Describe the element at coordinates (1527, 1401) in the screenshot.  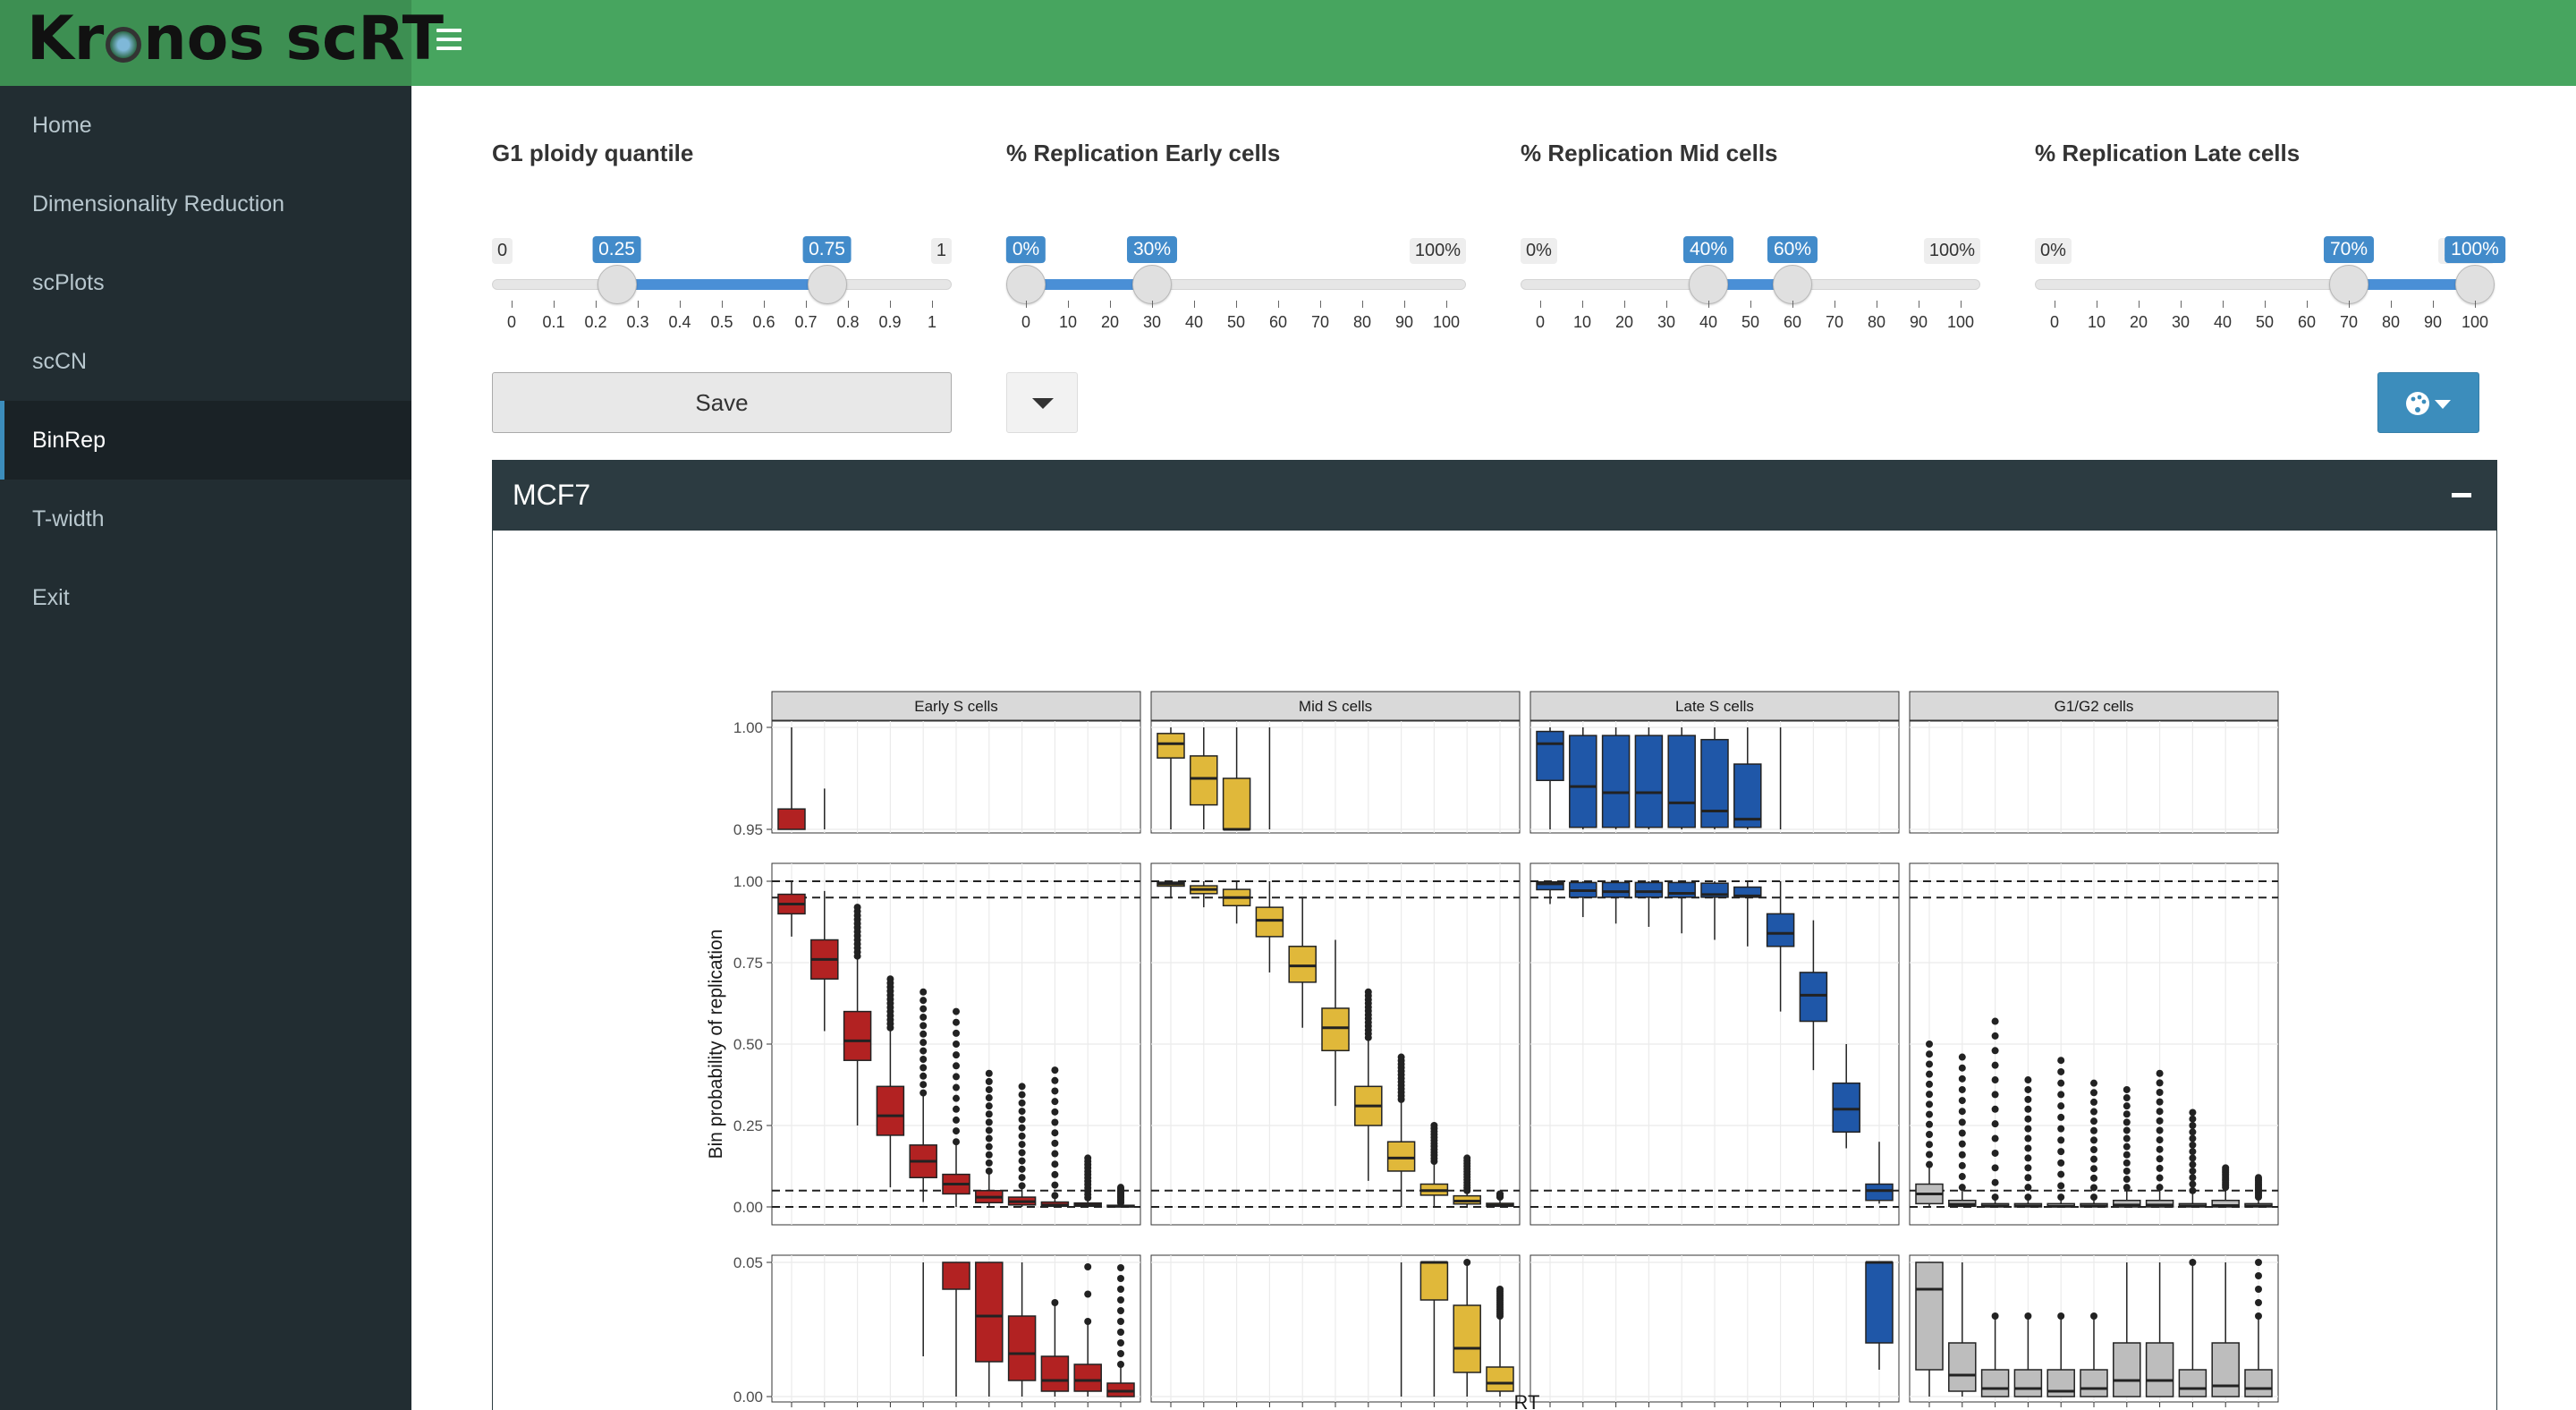
I see `x-axis-label: RT` at that location.